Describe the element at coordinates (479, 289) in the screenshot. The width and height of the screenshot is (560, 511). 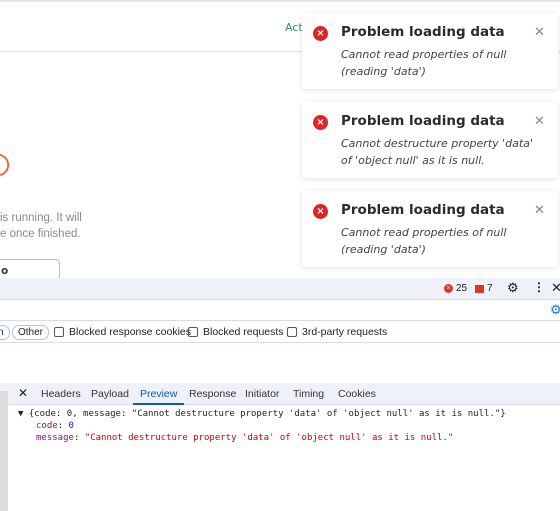
I see `warning-icon` at that location.